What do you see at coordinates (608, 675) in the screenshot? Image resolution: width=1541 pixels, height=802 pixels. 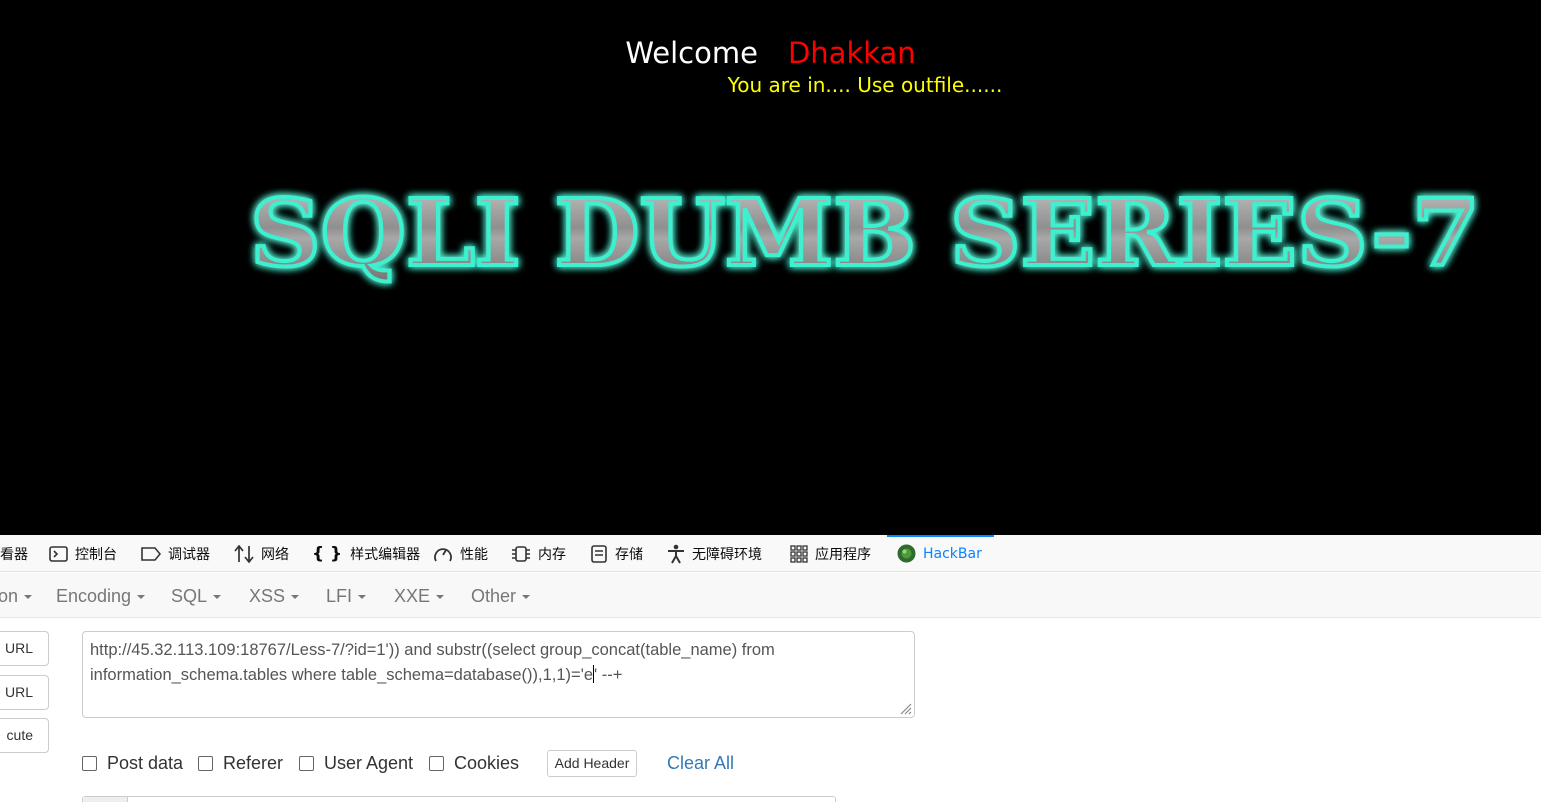 I see `url-line-2-tail: ' --+` at bounding box center [608, 675].